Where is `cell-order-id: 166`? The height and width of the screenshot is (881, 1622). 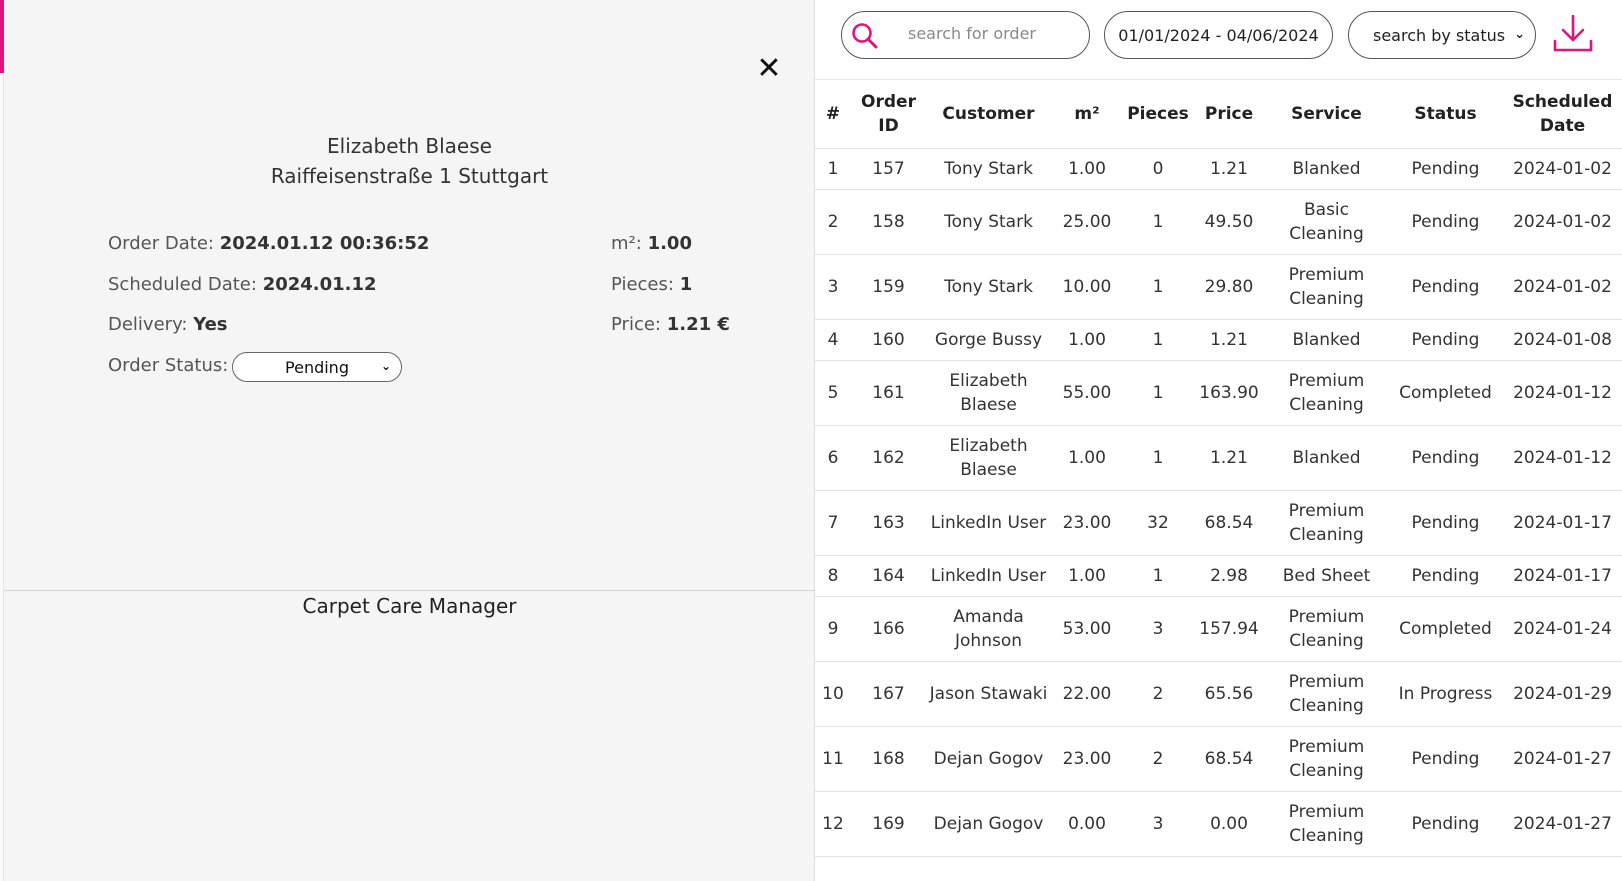 cell-order-id: 166 is located at coordinates (888, 629).